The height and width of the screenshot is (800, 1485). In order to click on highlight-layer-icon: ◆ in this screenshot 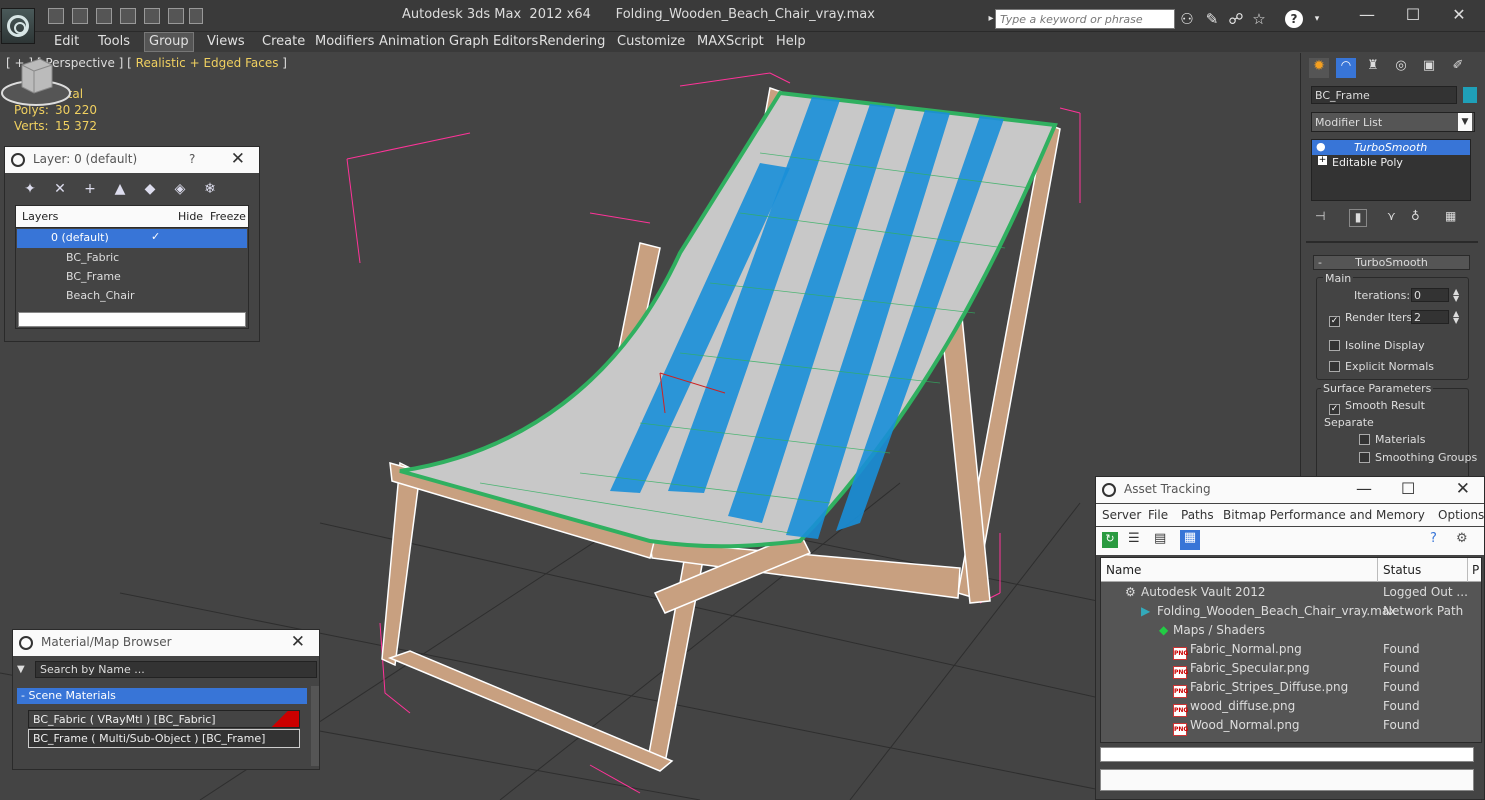, I will do `click(150, 190)`.